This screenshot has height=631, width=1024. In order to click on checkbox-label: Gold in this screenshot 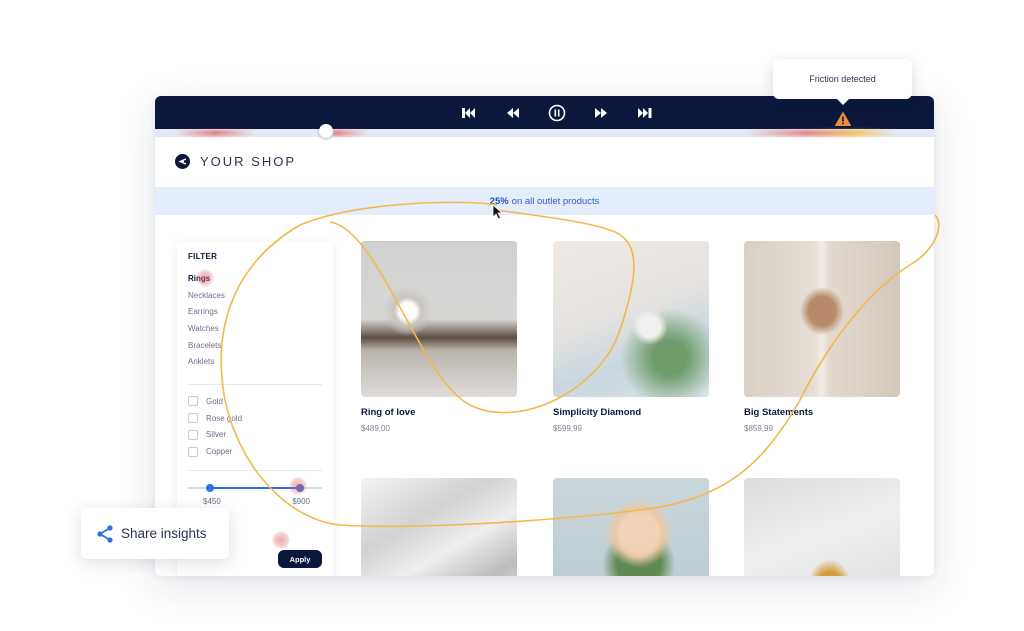, I will do `click(214, 401)`.